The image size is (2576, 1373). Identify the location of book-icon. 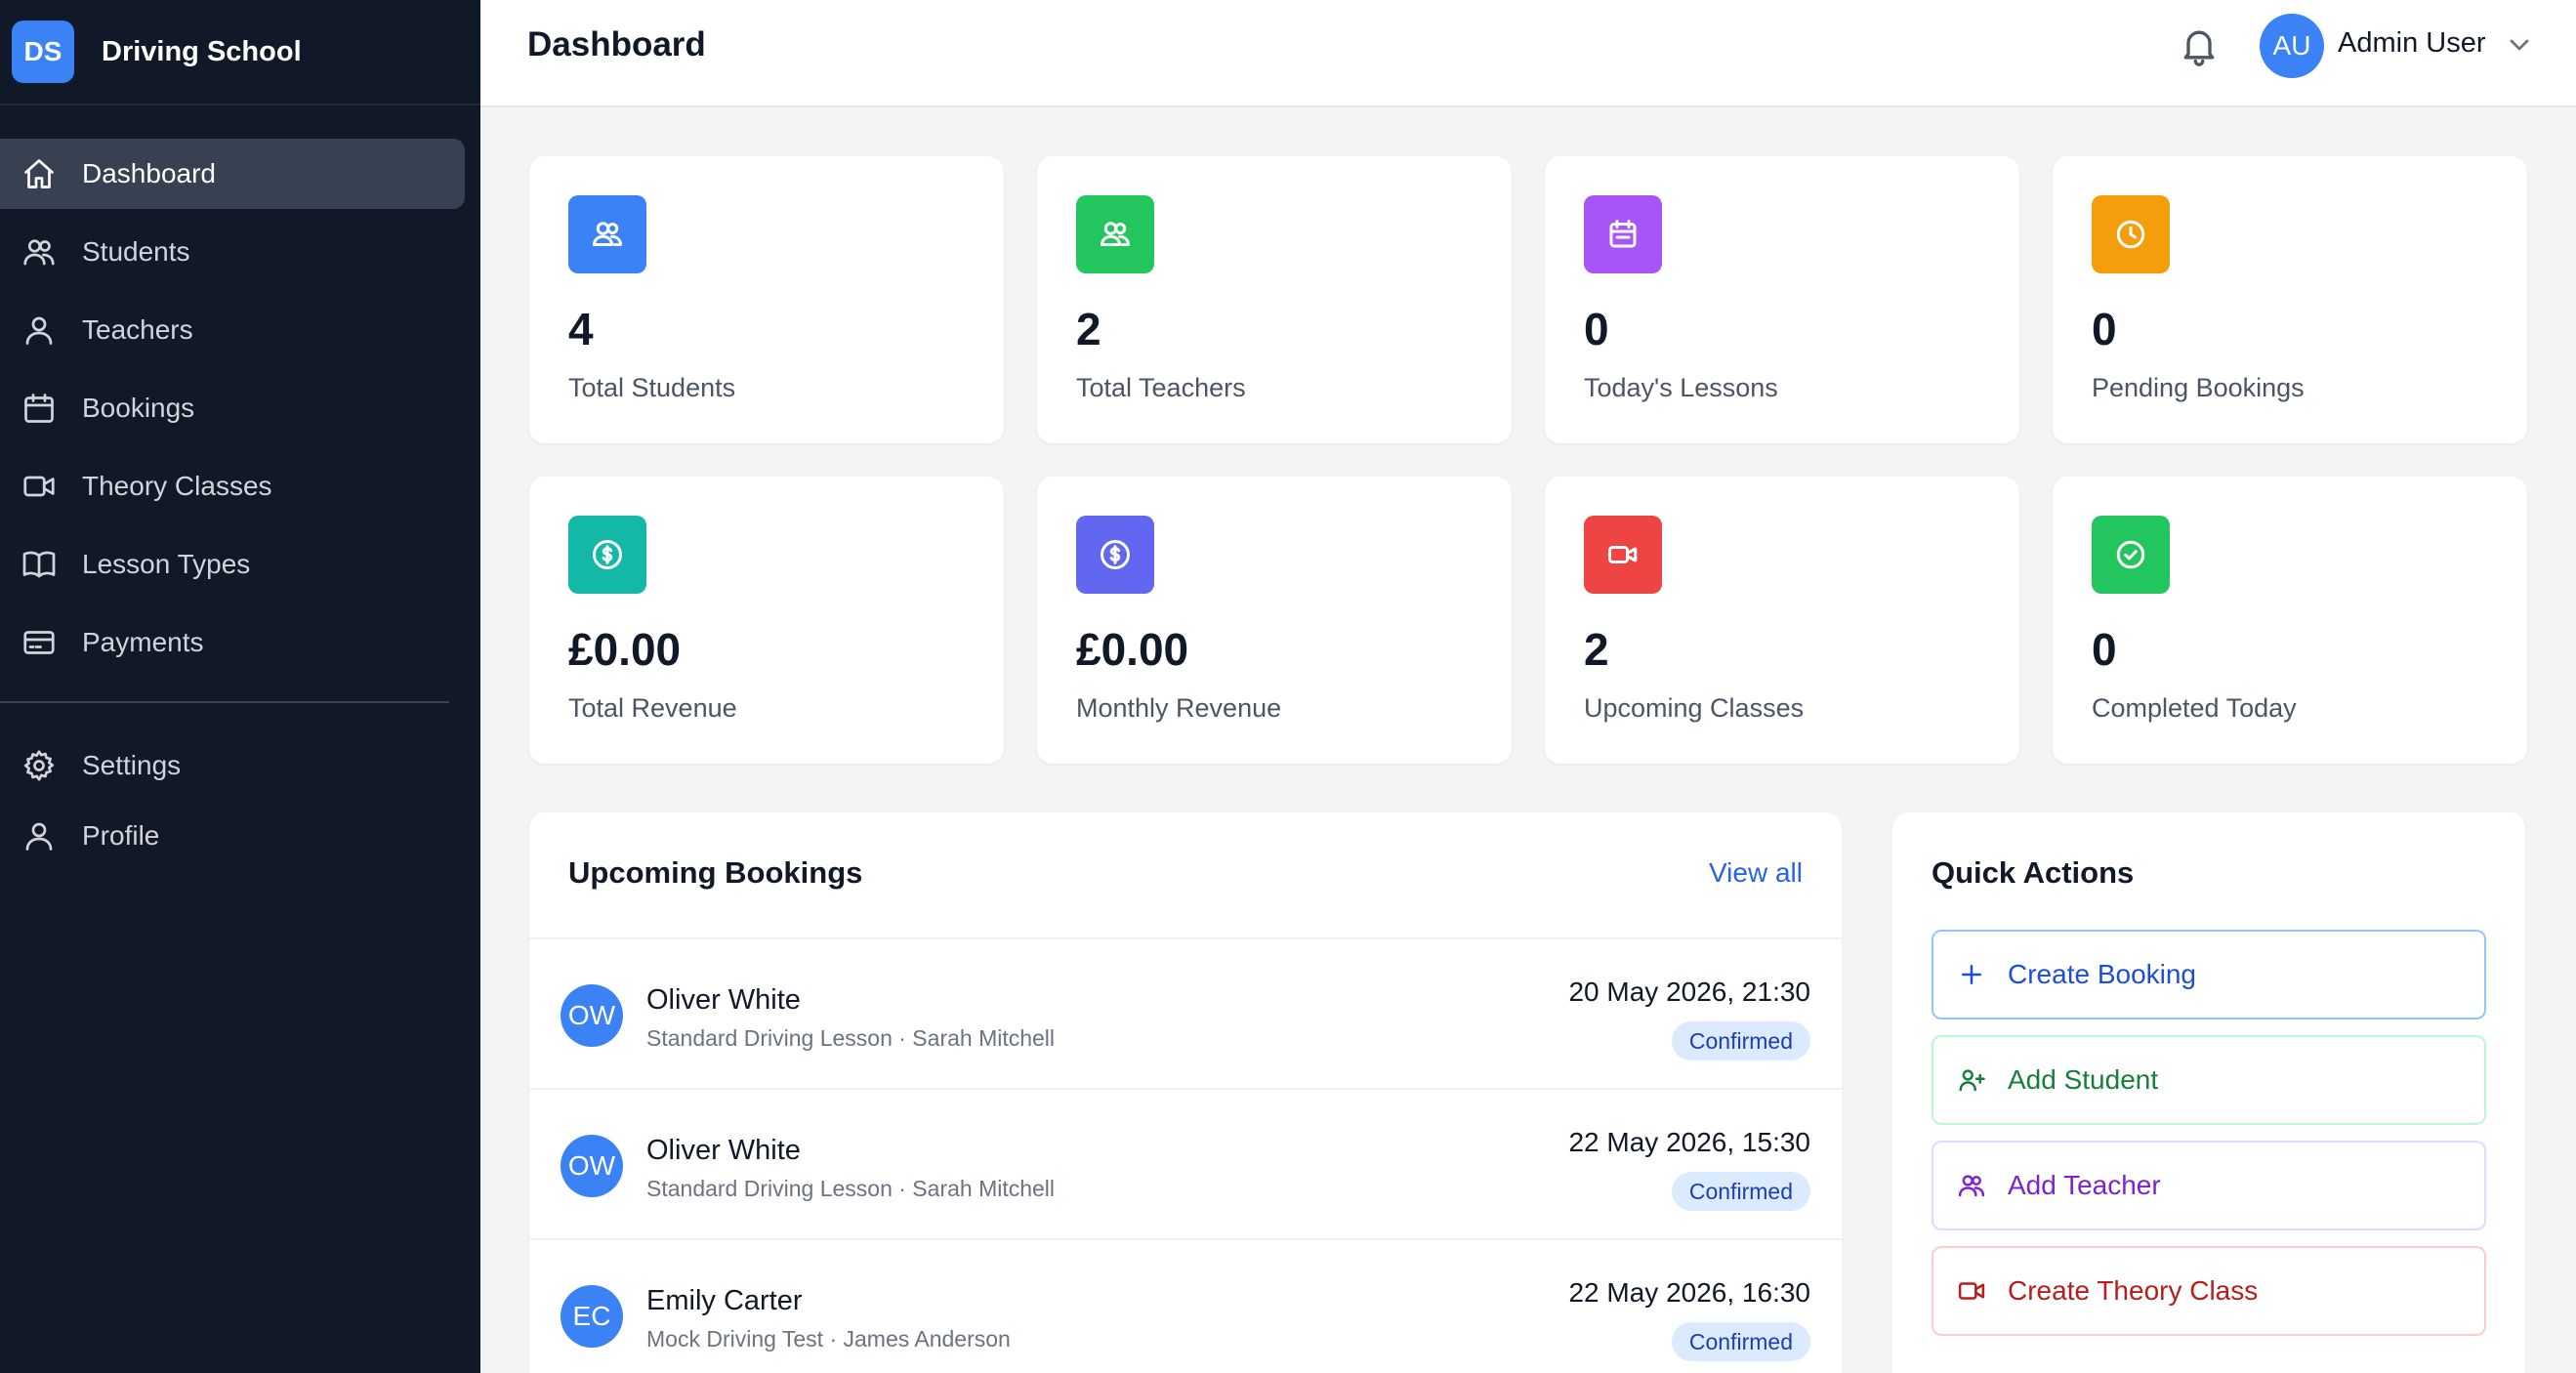
(40, 564).